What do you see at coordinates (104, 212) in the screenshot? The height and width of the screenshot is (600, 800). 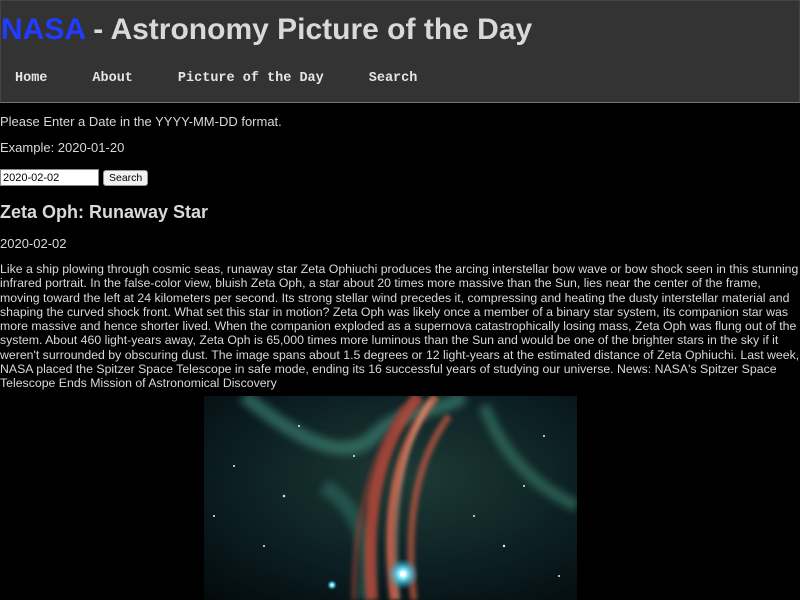 I see `apod-title: Zeta Oph: Runaway Star` at bounding box center [104, 212].